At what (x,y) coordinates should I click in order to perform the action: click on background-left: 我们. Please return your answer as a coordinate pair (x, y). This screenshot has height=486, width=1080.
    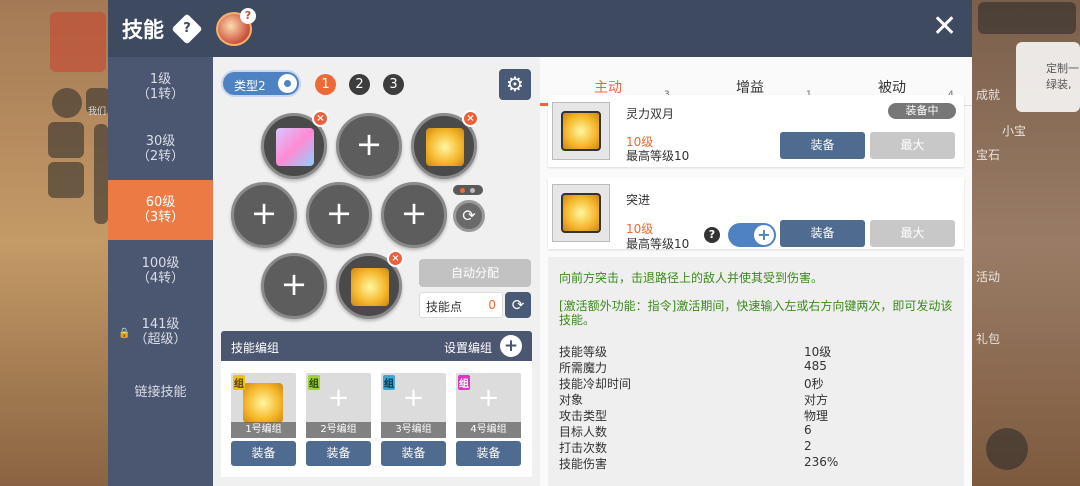
    Looking at the image, I should click on (55, 243).